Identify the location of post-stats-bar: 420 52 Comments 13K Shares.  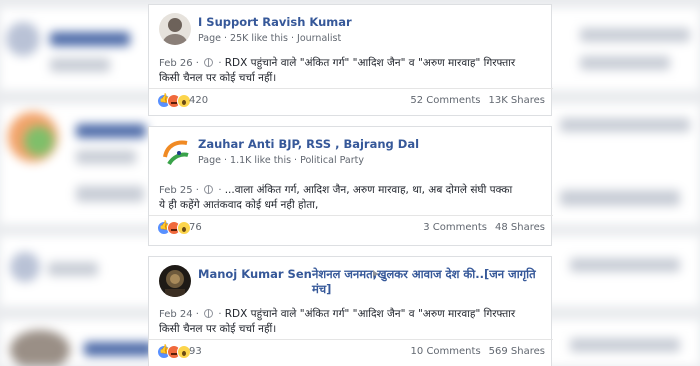
(351, 101).